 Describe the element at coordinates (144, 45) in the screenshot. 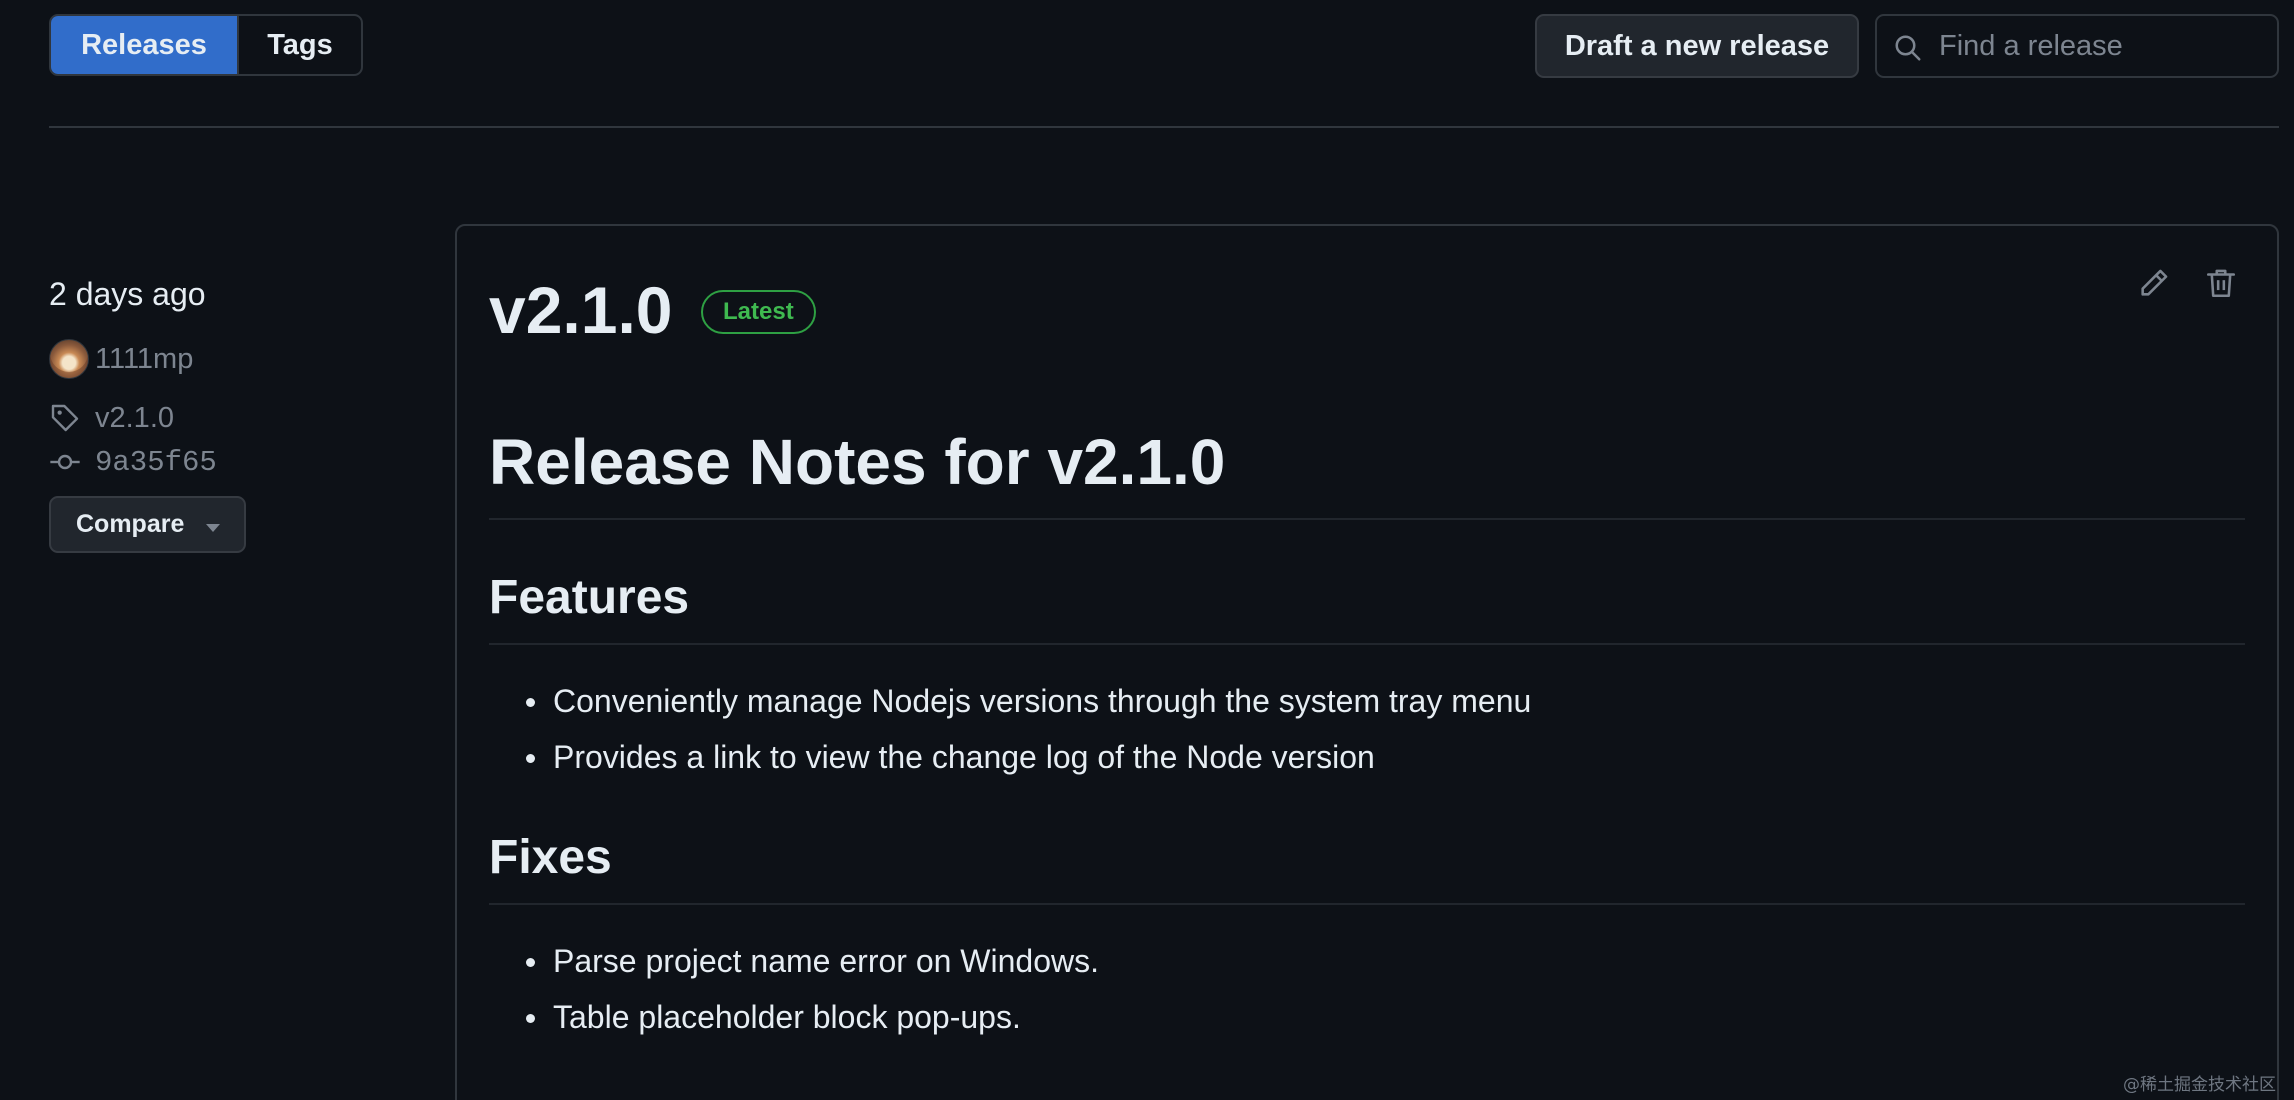

I see `tab-releases: Releases` at that location.